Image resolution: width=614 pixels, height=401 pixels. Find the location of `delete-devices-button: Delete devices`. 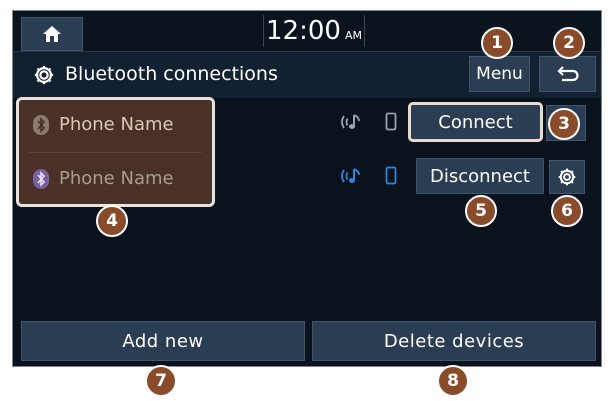

delete-devices-button: Delete devices is located at coordinates (454, 341).